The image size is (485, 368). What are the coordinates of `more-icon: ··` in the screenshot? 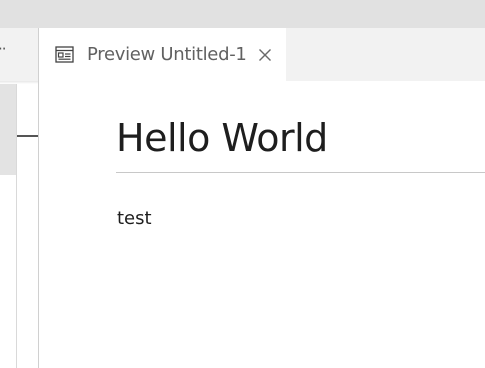 It's located at (3, 49).